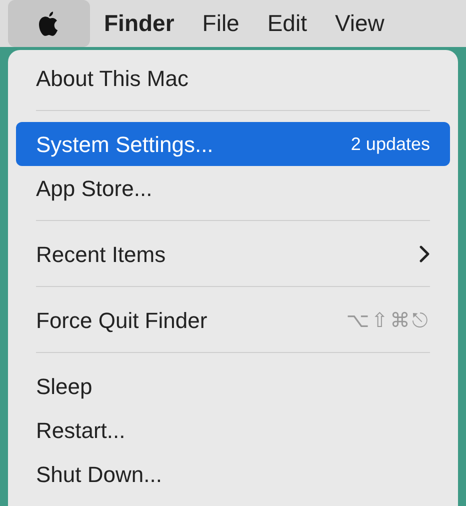  Describe the element at coordinates (233, 254) in the screenshot. I see `menu-item: Recent Items` at that location.